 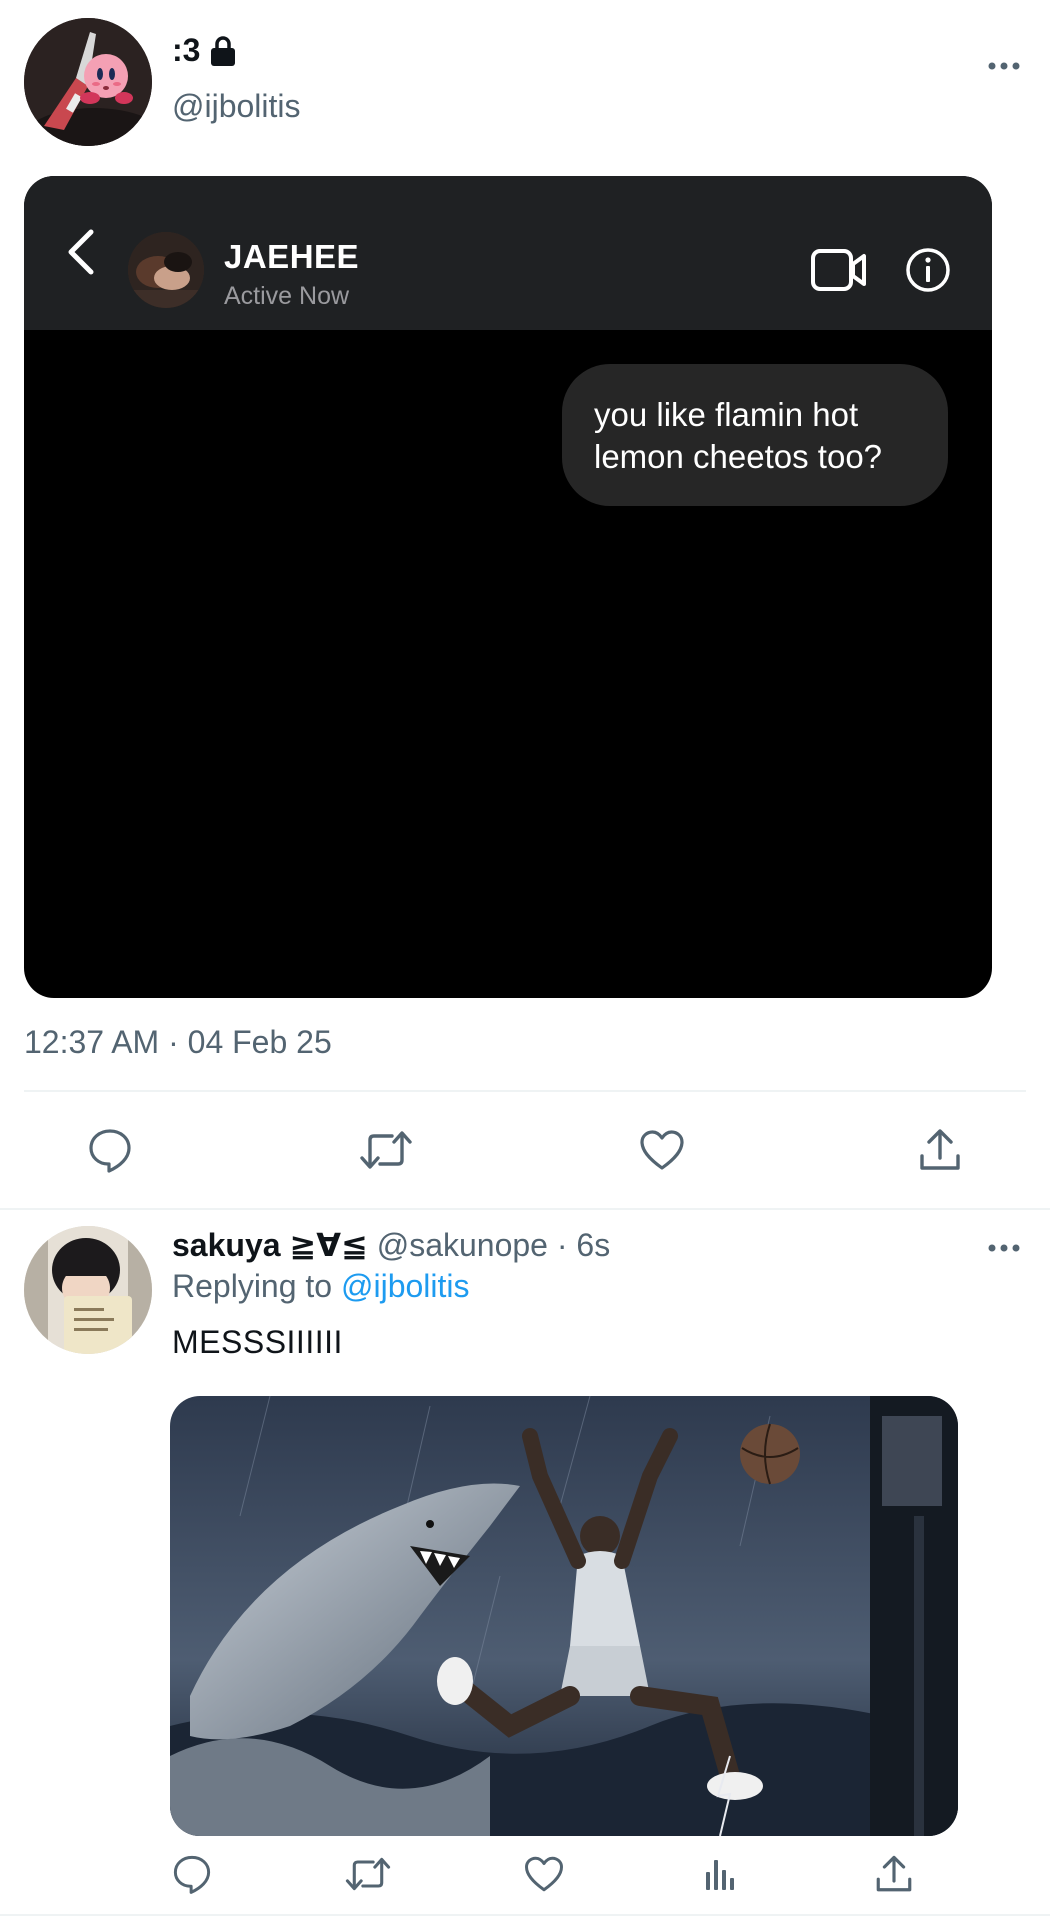 I want to click on replying-to-handle: @ijbolitis, so click(x=405, y=1286).